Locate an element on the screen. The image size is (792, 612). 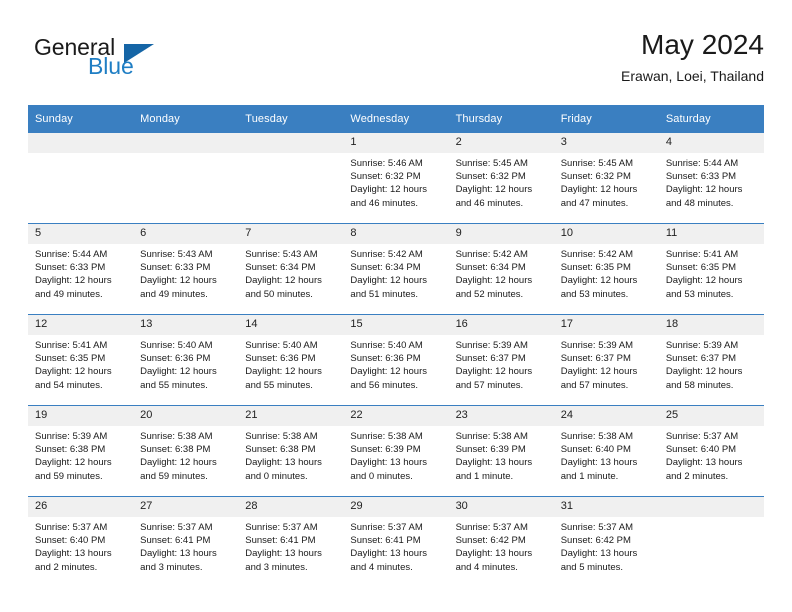
weekday-header-wednesday: Wednesday is located at coordinates (396, 119).